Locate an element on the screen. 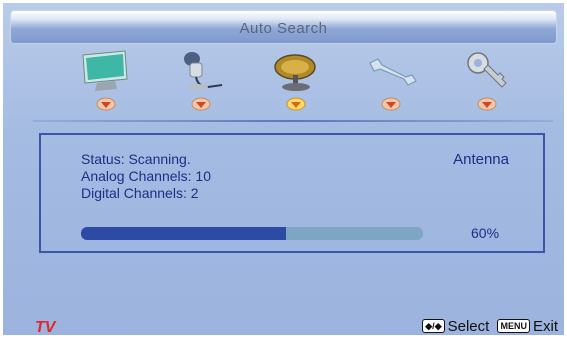 The height and width of the screenshot is (338, 567). menu-item-channel is located at coordinates (296, 82).